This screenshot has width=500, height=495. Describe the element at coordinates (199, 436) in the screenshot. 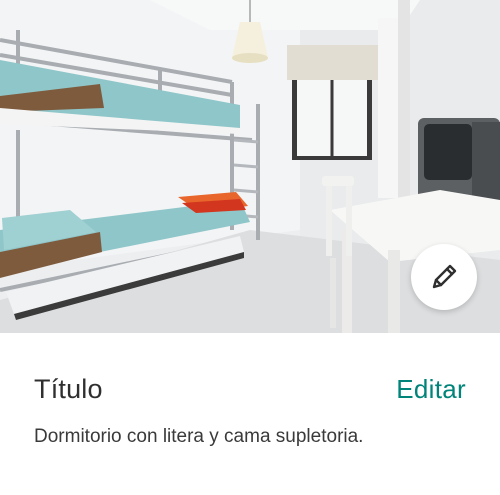

I see `listing-description: Dormitorio con litera y cama supletoria.` at that location.